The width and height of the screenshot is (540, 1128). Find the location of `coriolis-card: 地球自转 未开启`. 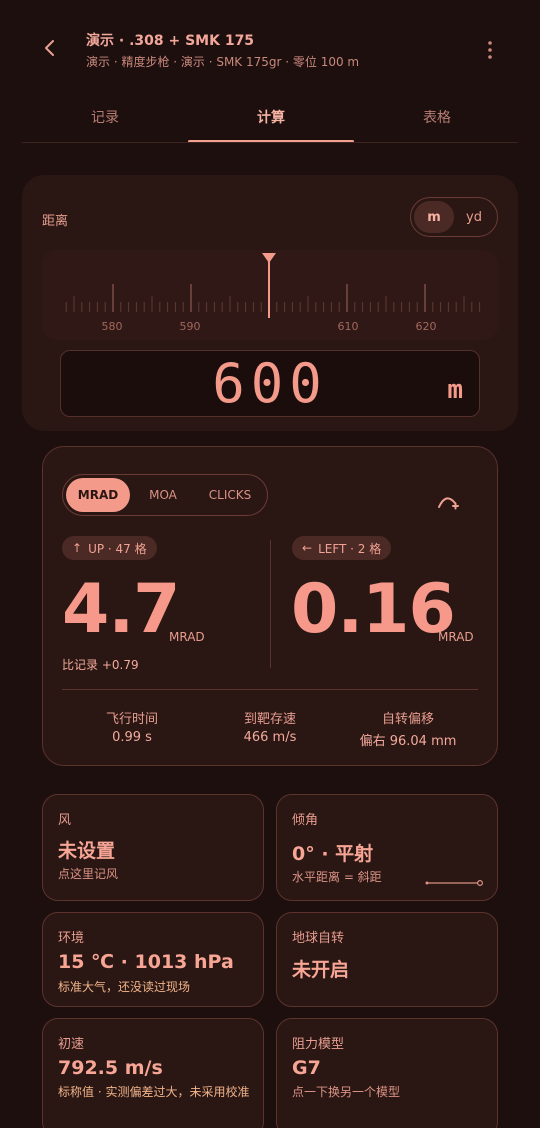

coriolis-card: 地球自转 未开启 is located at coordinates (387, 959).